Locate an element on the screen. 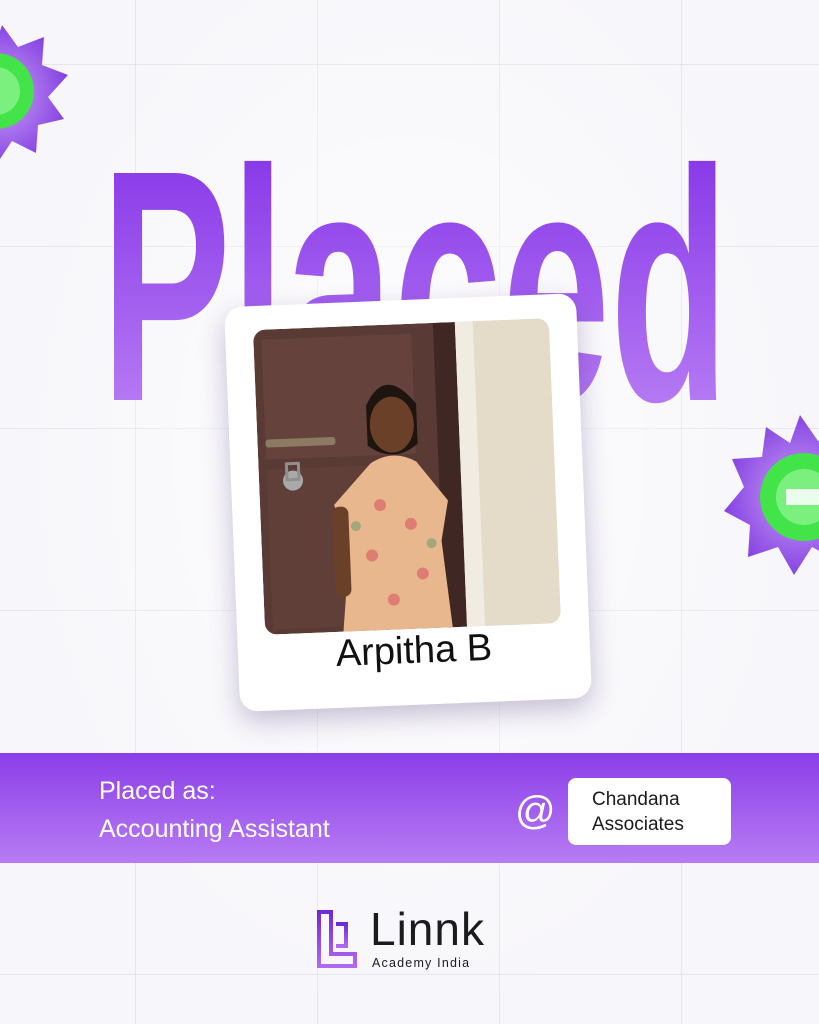  left-badge-icon is located at coordinates (41, 105).